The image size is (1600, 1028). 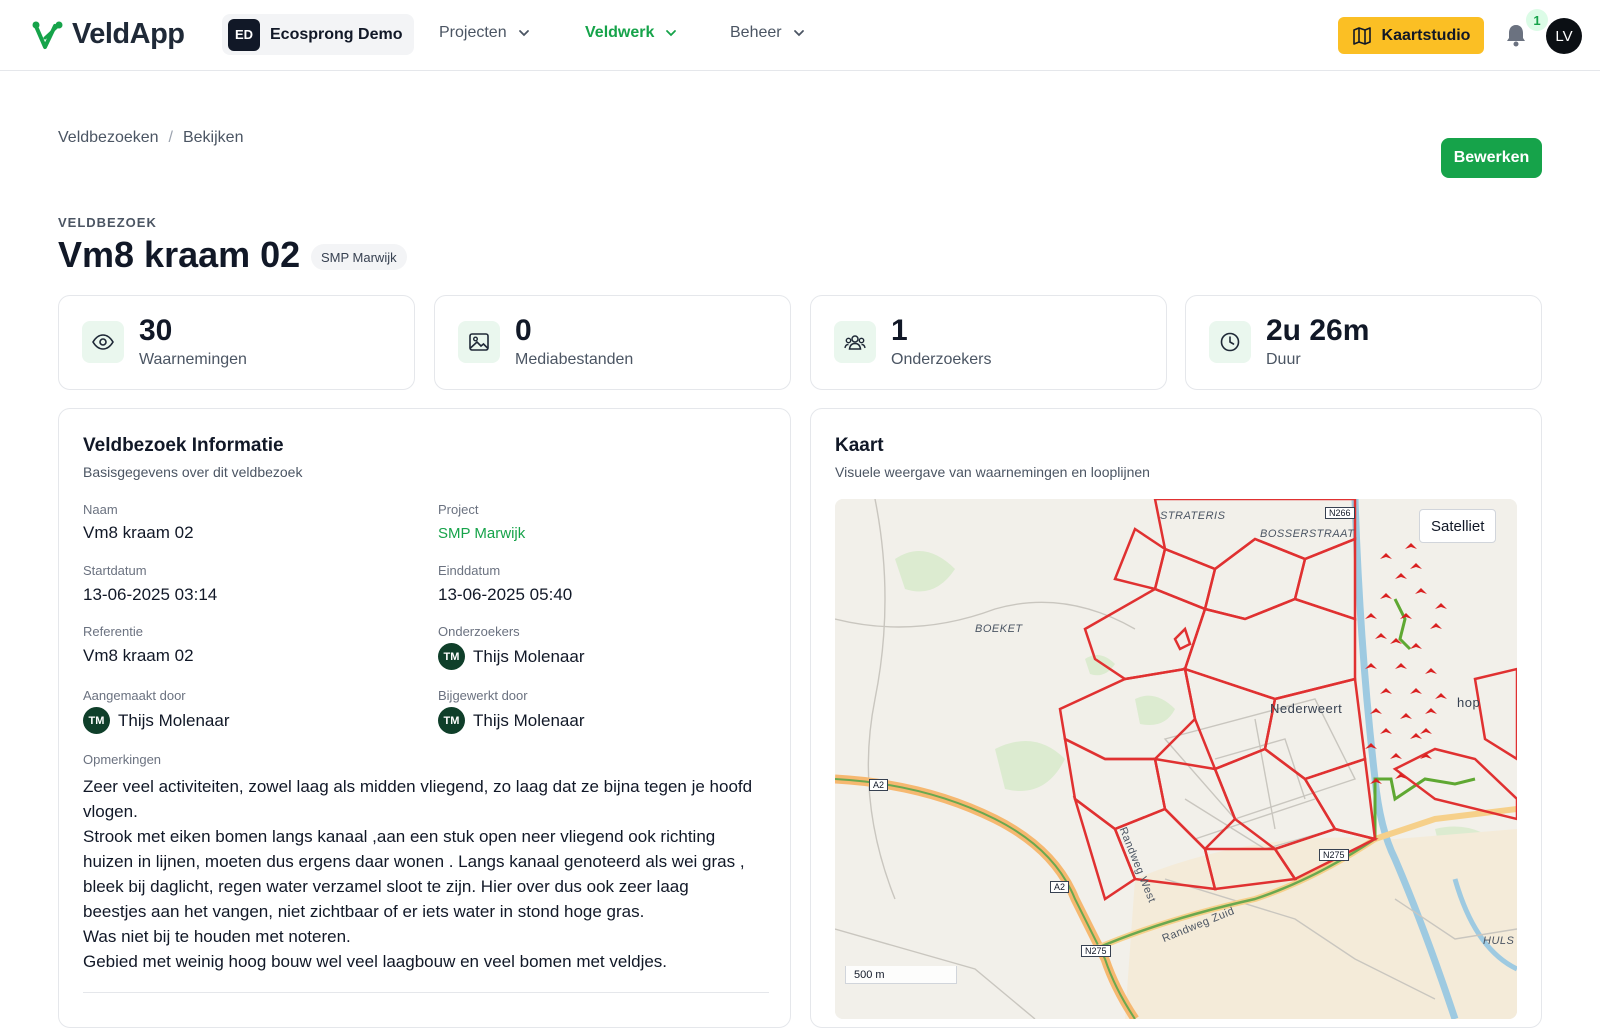 I want to click on map-scale-bar: 500 m, so click(x=901, y=975).